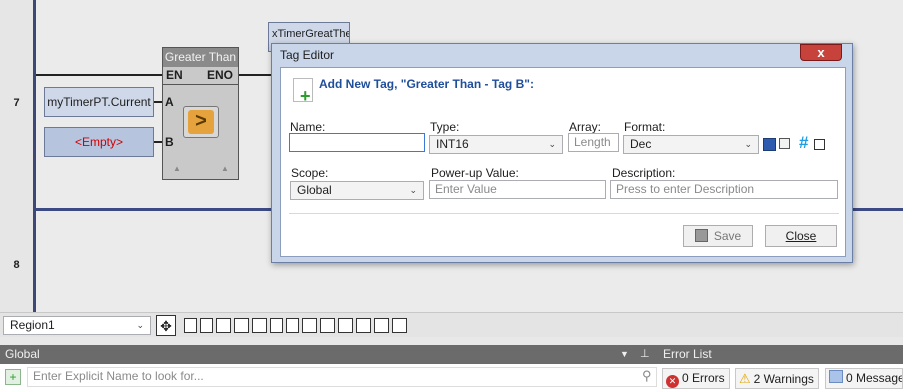  I want to click on format-value: Dec, so click(641, 144).